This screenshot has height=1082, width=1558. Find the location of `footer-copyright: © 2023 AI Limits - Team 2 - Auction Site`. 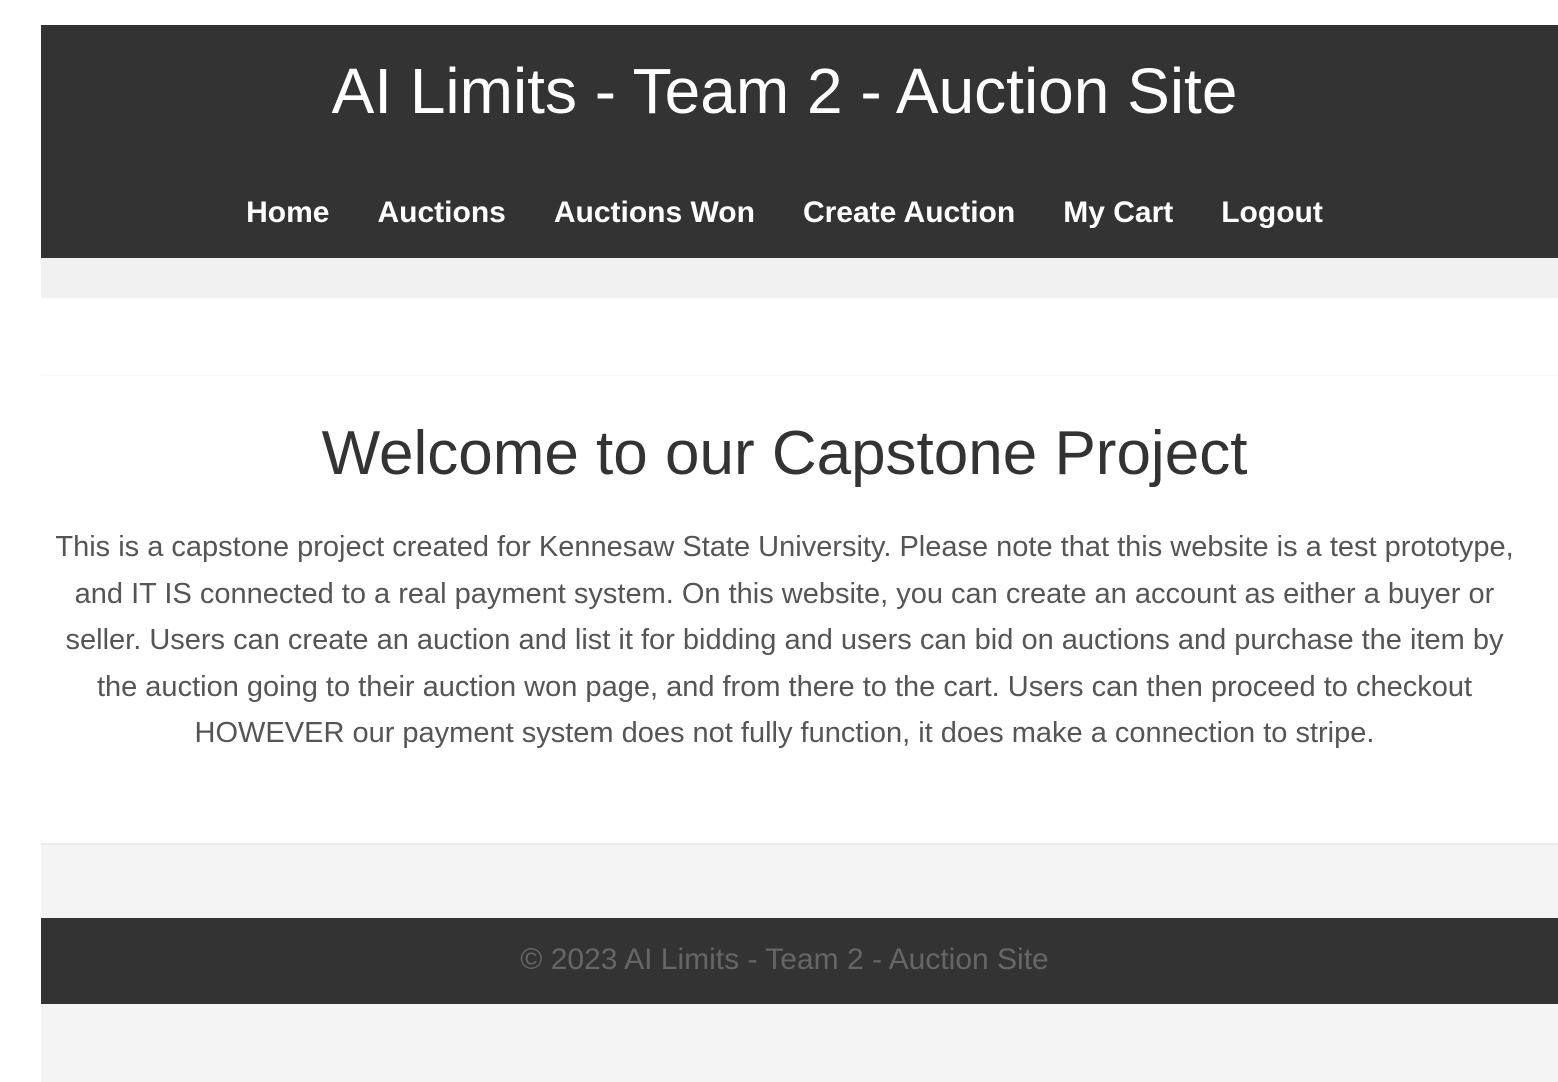

footer-copyright: © 2023 AI Limits - Team 2 - Auction Site is located at coordinates (784, 959).